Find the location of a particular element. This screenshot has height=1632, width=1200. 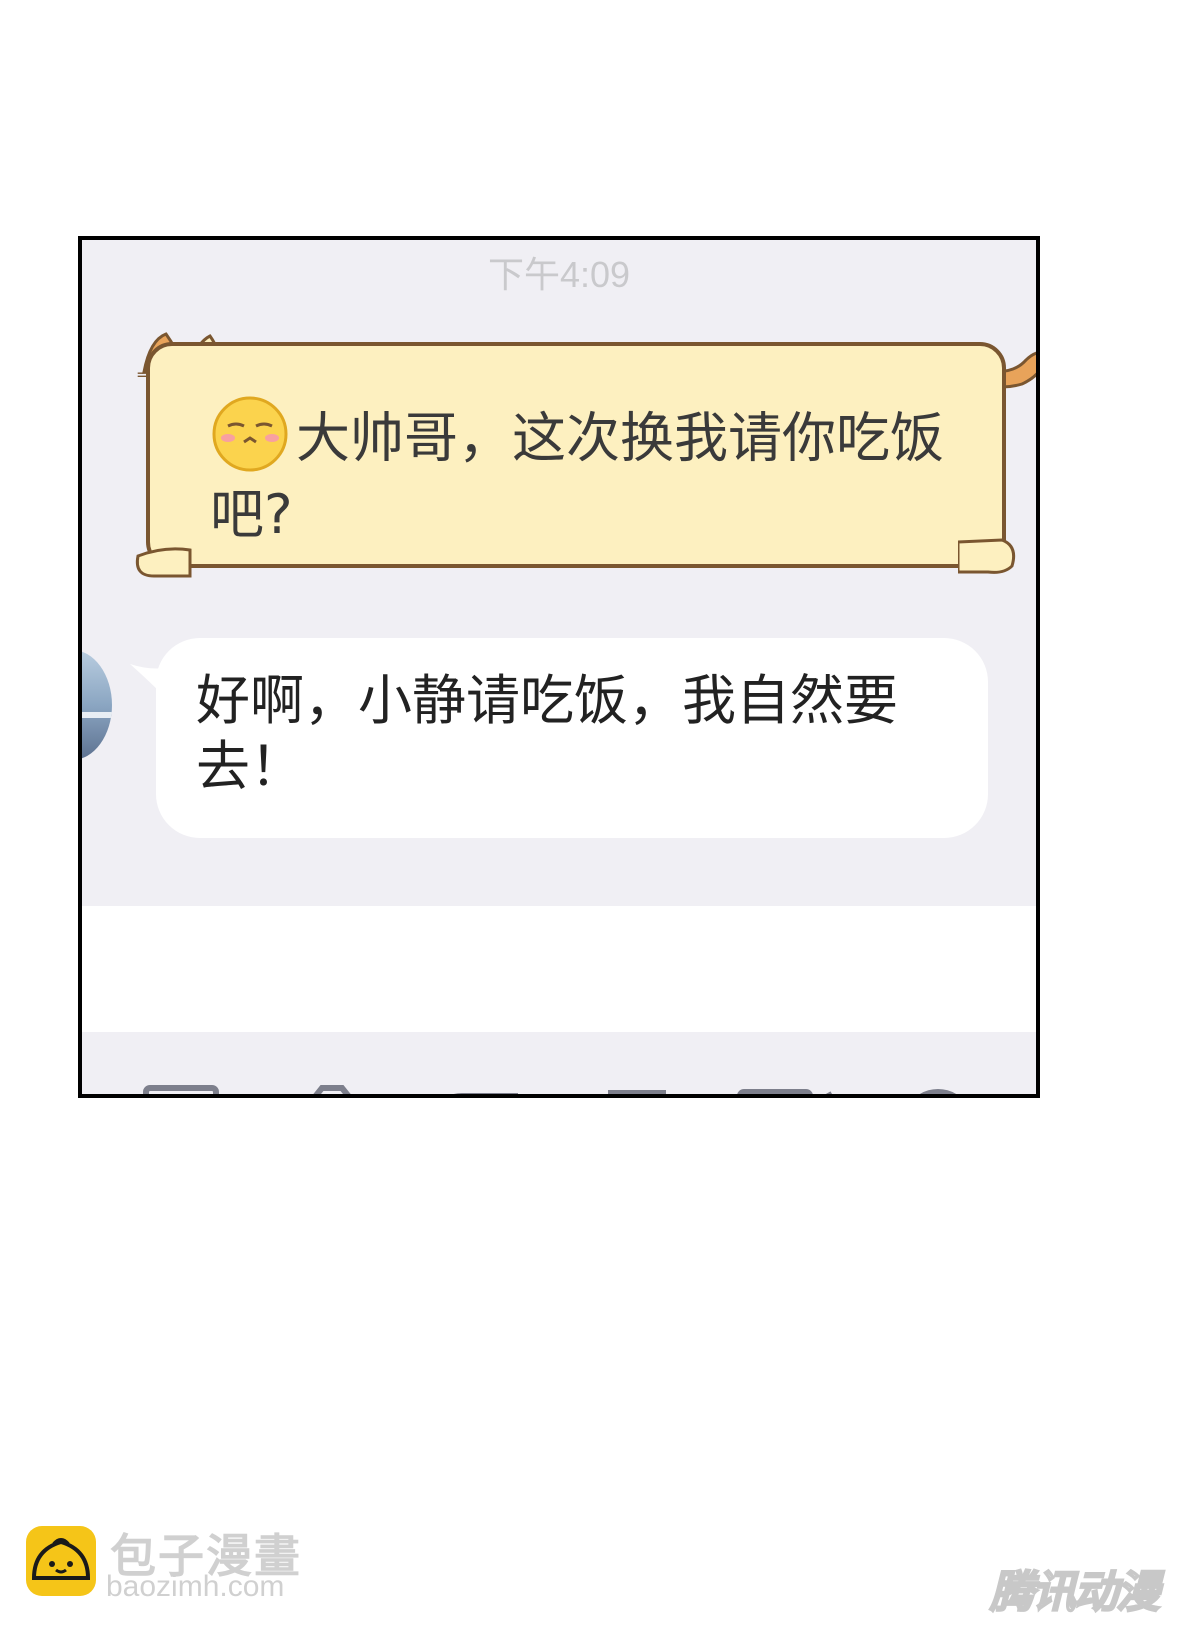

blushing-face-icon is located at coordinates (250, 434).